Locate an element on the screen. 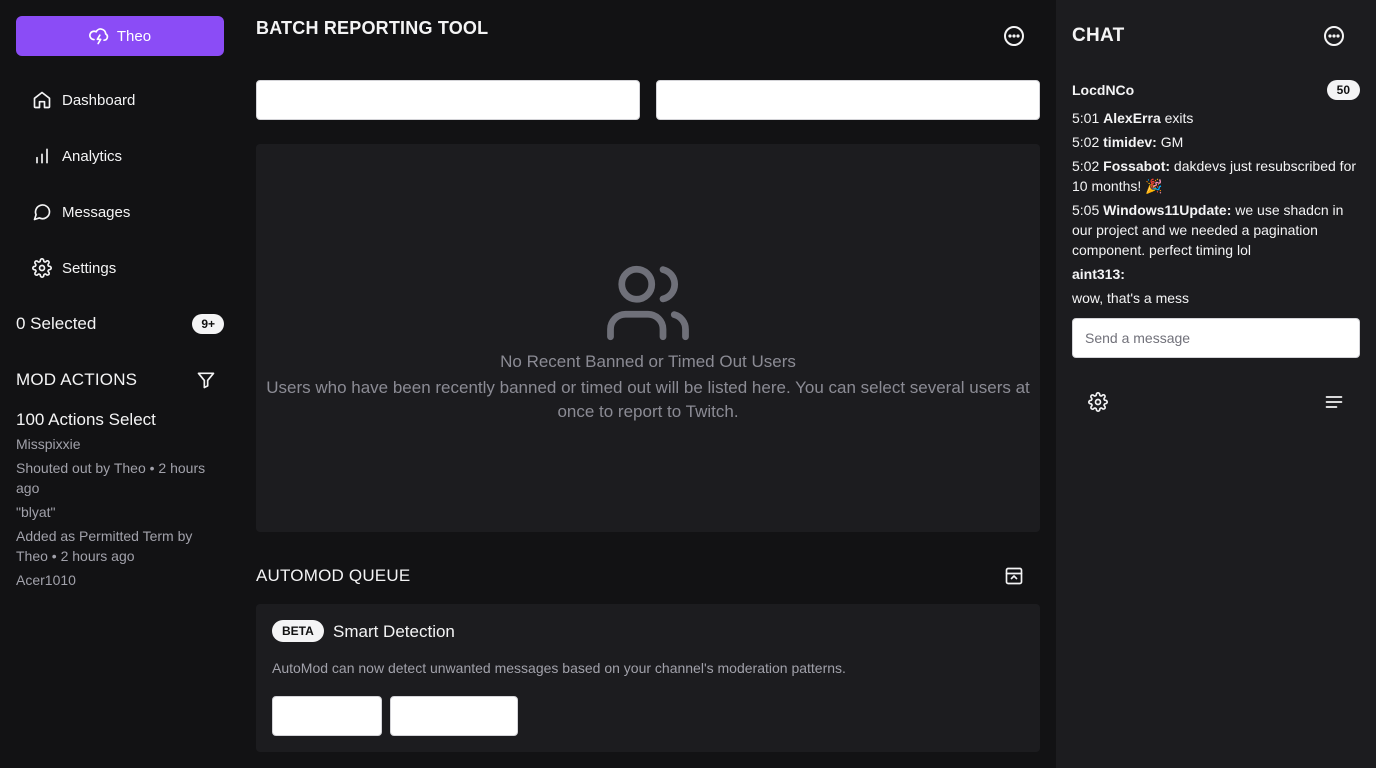 The image size is (1376, 768). gear-icon is located at coordinates (42, 268).